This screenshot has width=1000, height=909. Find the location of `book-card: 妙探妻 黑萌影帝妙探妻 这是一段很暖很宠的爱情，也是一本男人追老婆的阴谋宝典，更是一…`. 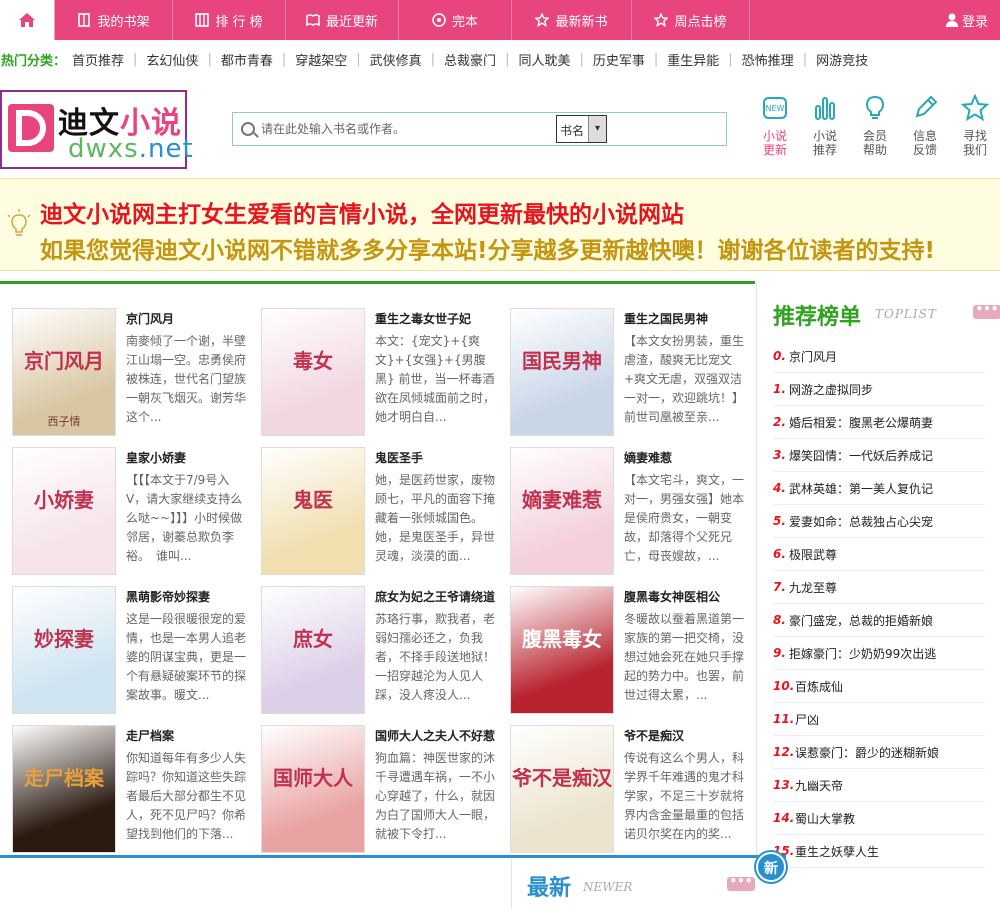

book-card: 妙探妻 黑萌影帝妙探妻 这是一段很暖很宠的爱情，也是一本男人追老婆的阴谋宝典，更是一… is located at coordinates (124, 637).